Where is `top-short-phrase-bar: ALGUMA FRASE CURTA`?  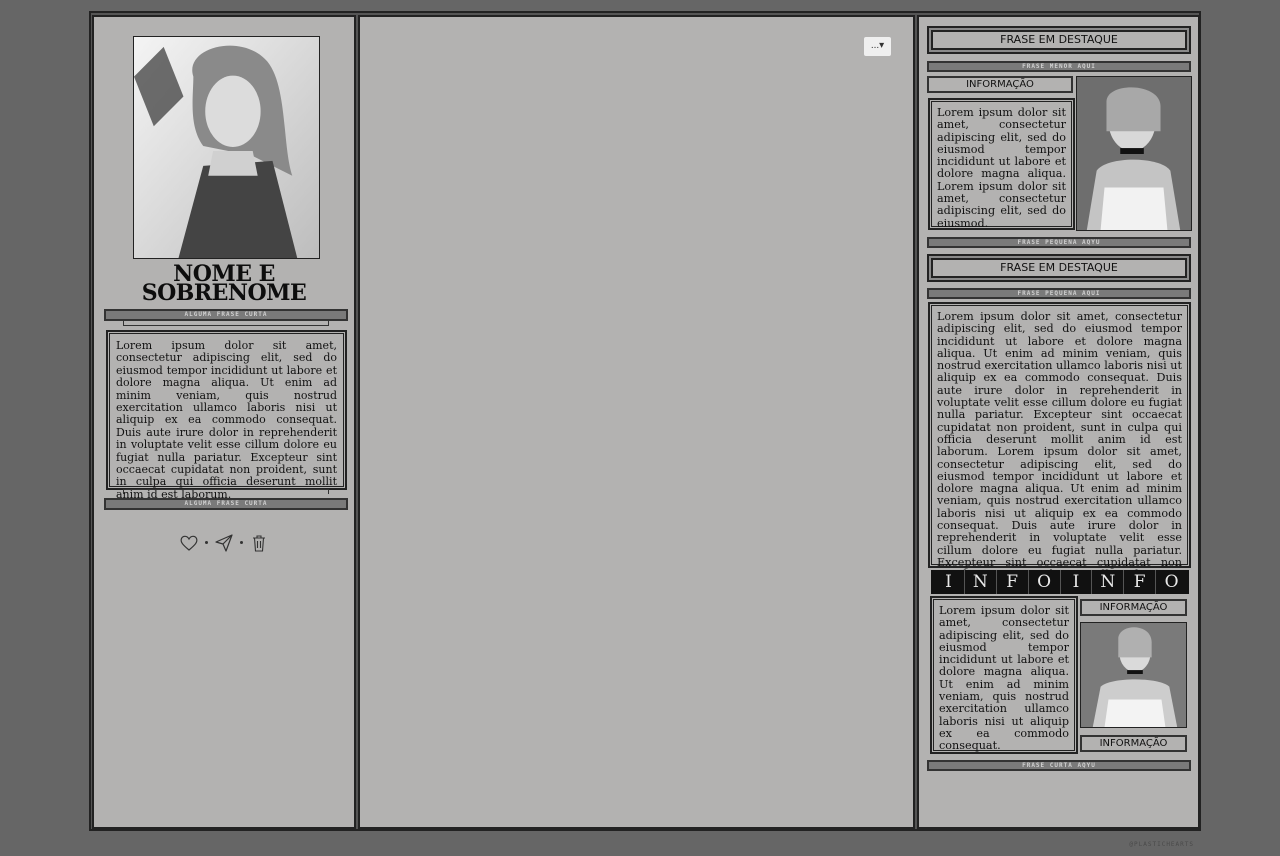 top-short-phrase-bar: ALGUMA FRASE CURTA is located at coordinates (226, 315).